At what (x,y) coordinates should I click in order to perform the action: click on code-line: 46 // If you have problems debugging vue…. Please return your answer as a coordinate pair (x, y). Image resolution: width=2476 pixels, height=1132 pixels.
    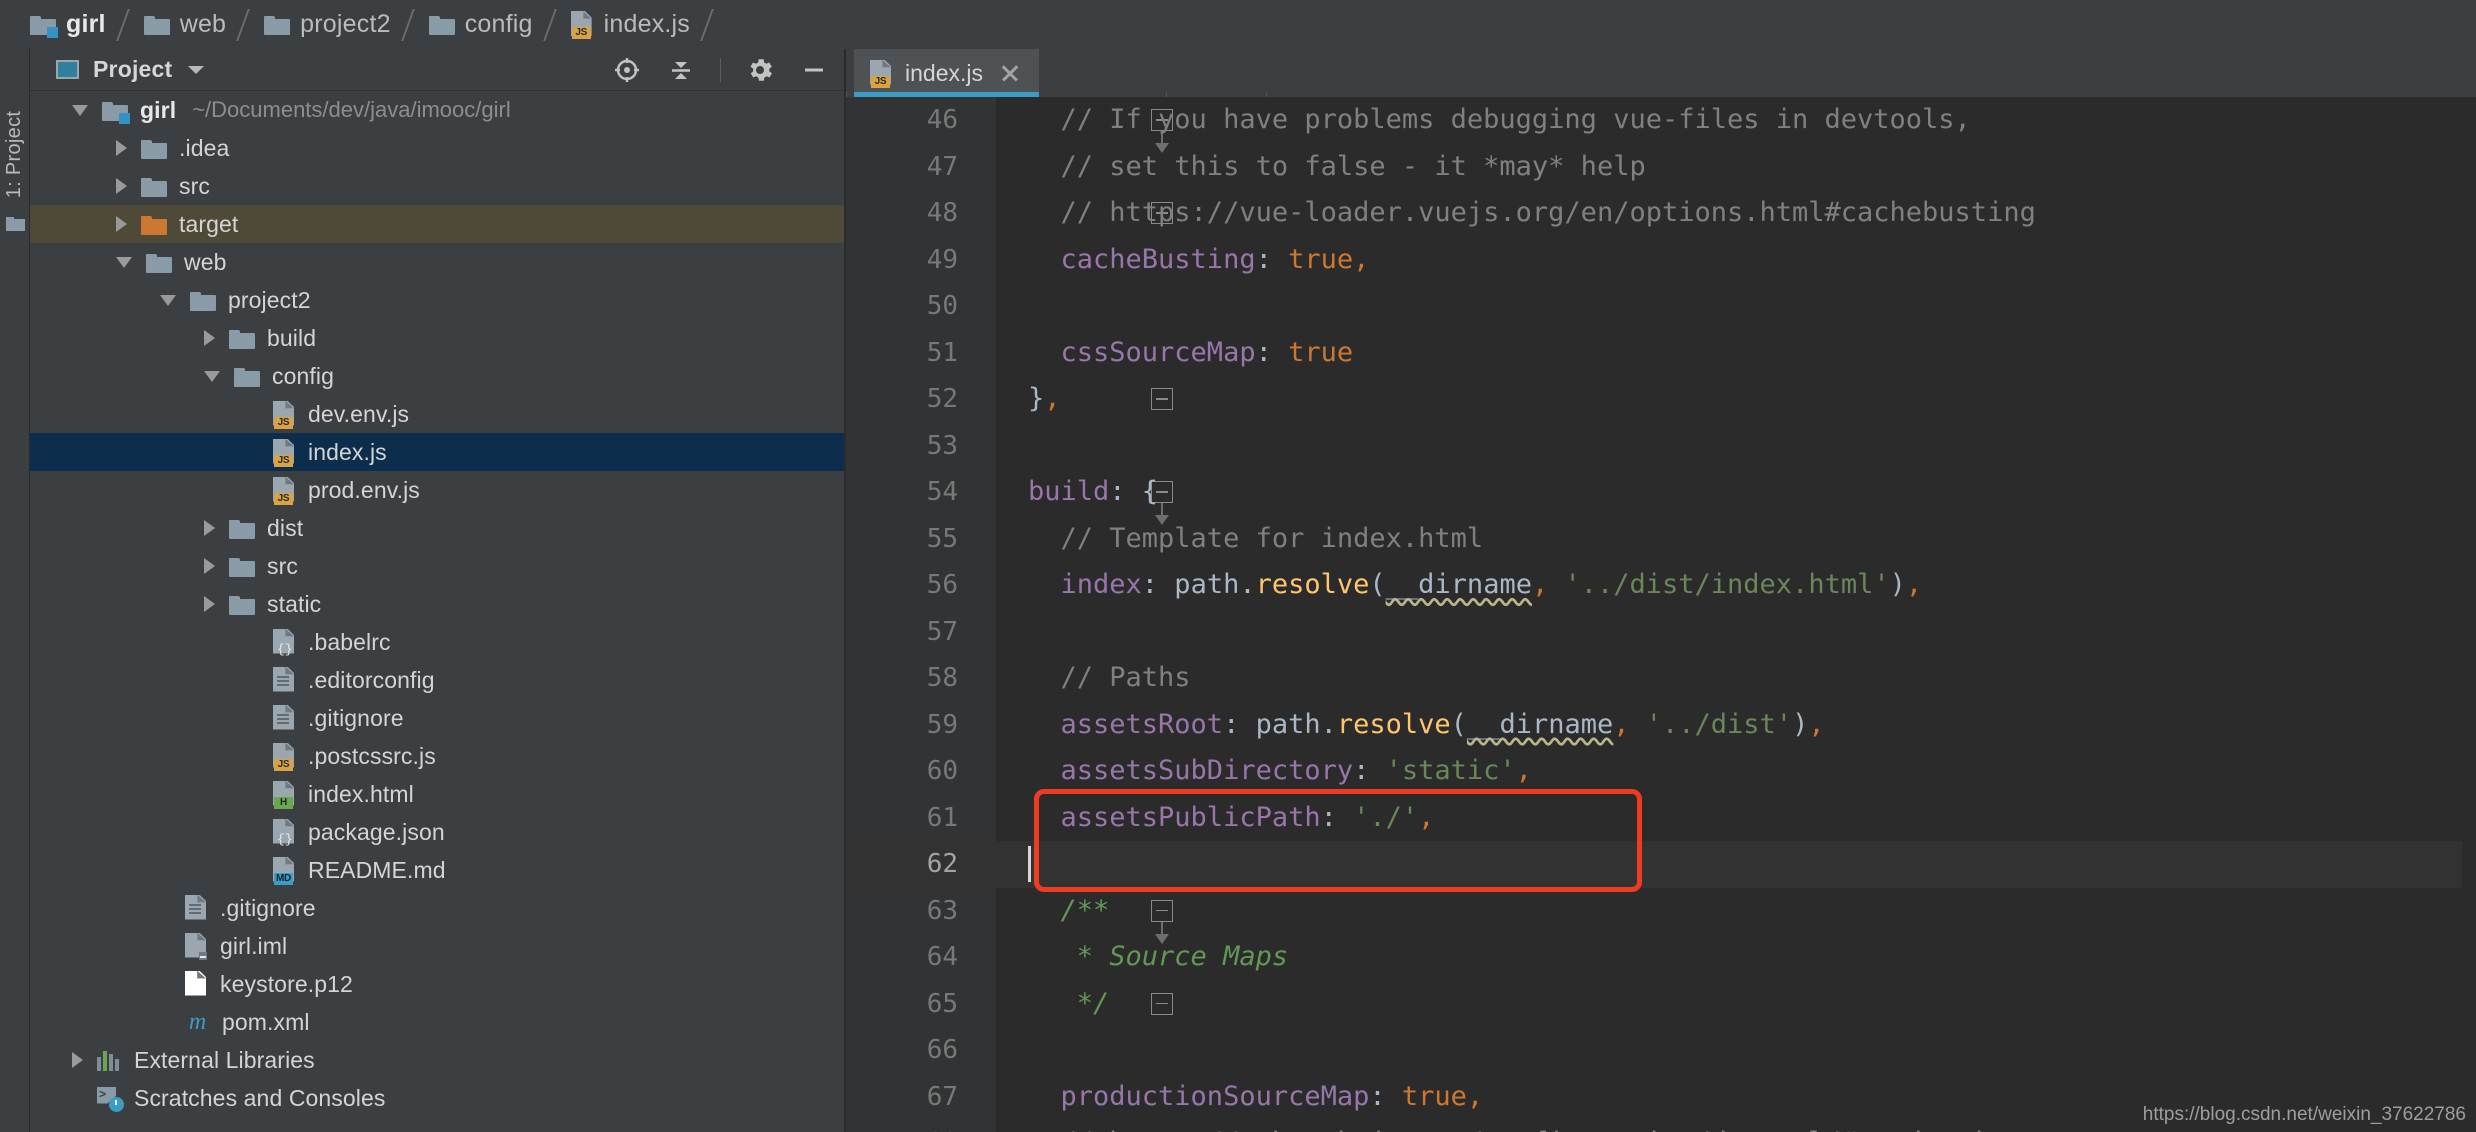
    Looking at the image, I should click on (1661, 120).